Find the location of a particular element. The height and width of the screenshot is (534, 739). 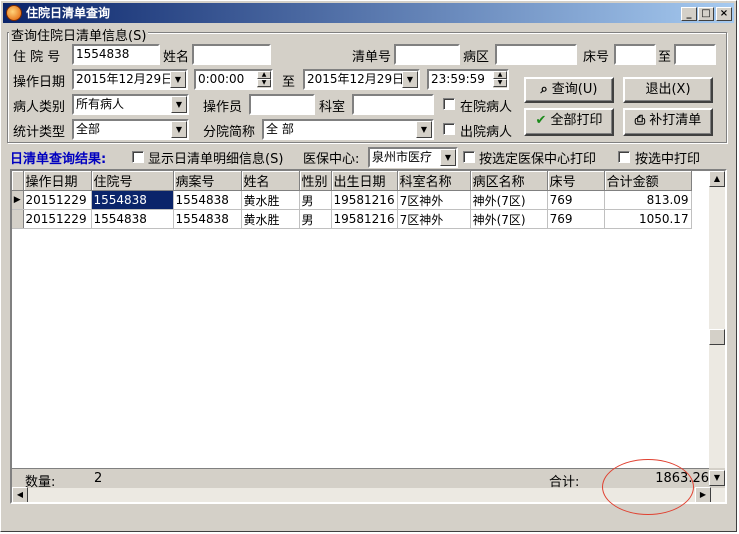

table-cell: 1050.17 is located at coordinates (648, 219).